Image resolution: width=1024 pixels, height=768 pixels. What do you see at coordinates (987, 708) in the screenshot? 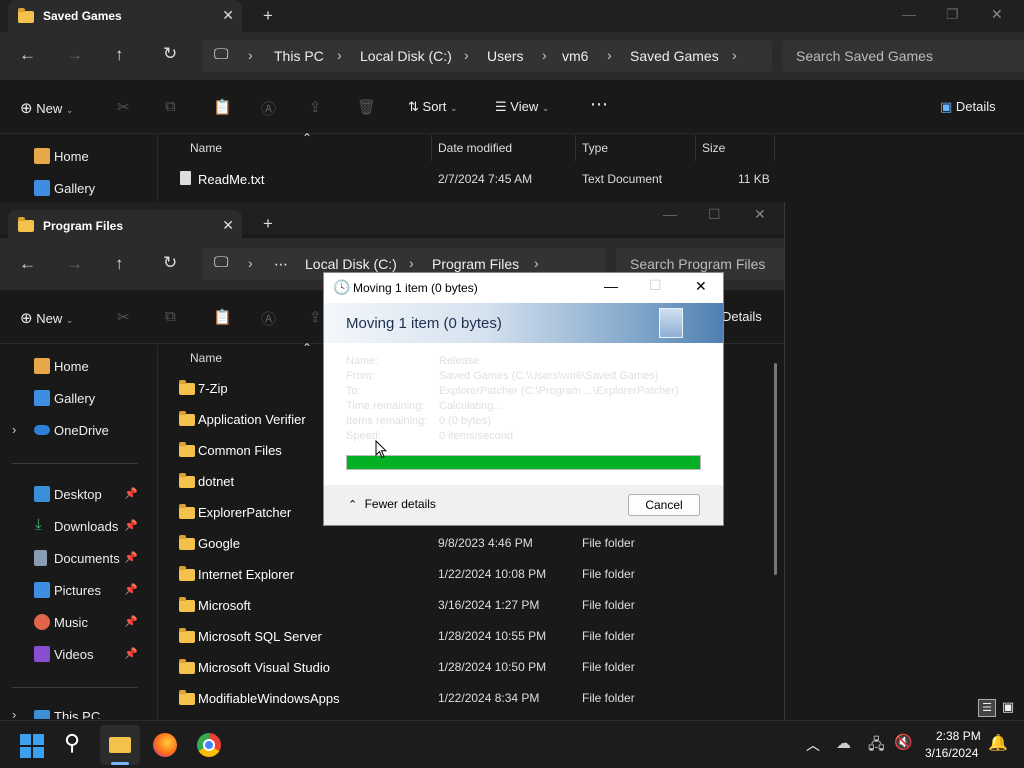
I see `details-view-toggle-icon: ☰` at bounding box center [987, 708].